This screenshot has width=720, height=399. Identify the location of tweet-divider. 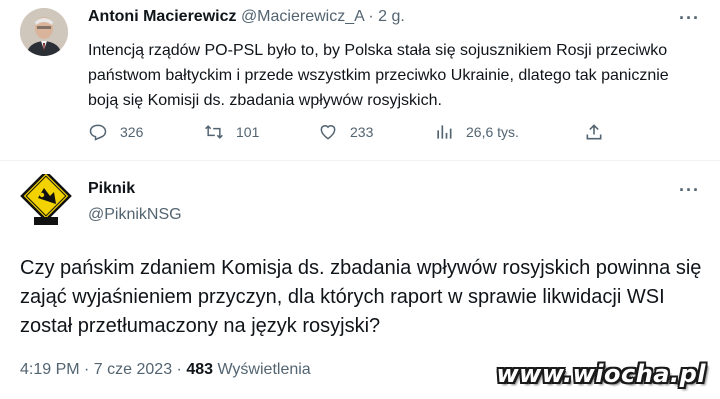
(360, 160).